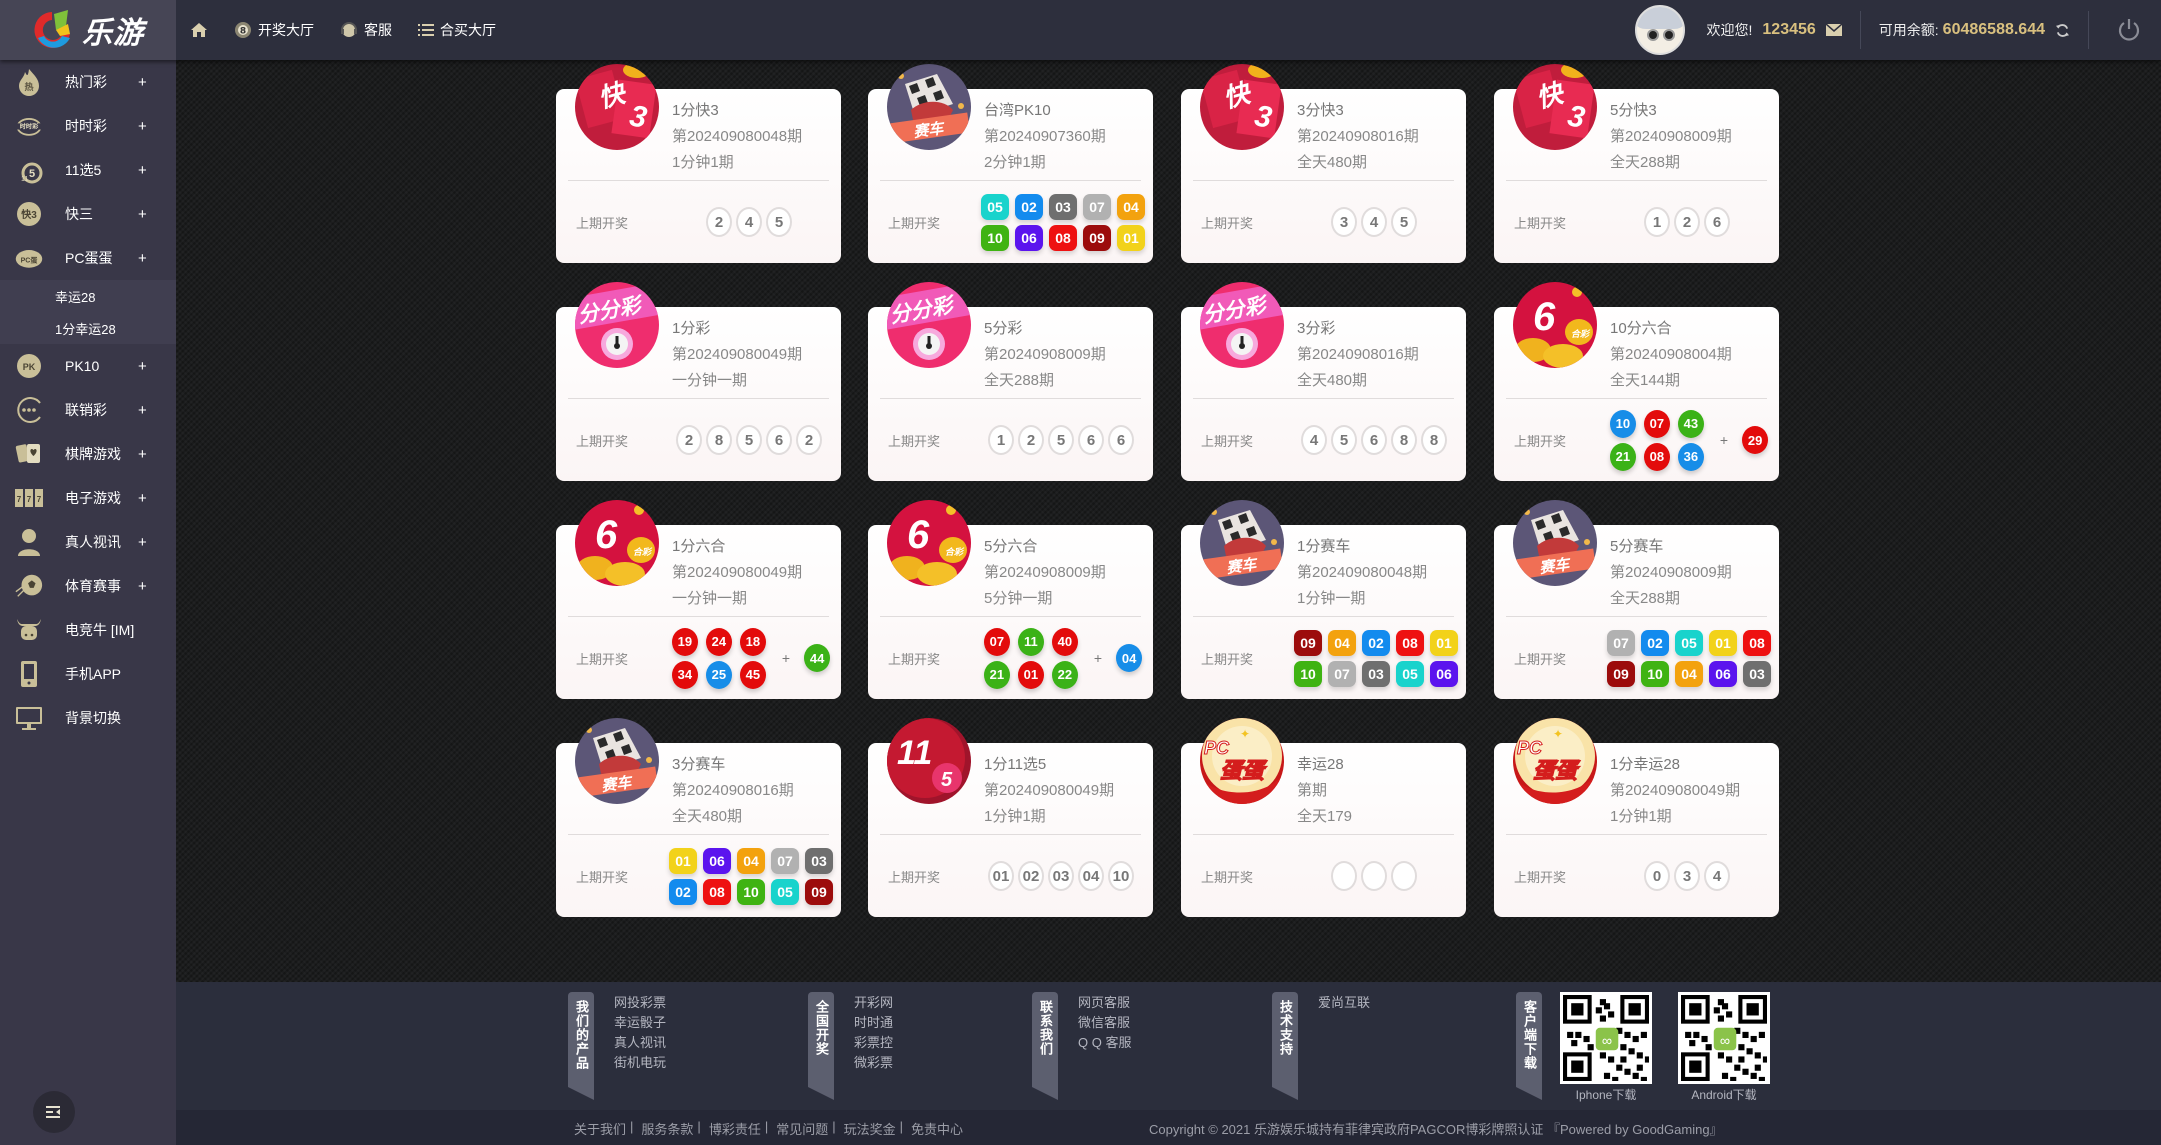 The image size is (2161, 1145). What do you see at coordinates (88, 126) in the screenshot?
I see `sidebar-item-timer-lottery: 时时彩 时时彩 +` at bounding box center [88, 126].